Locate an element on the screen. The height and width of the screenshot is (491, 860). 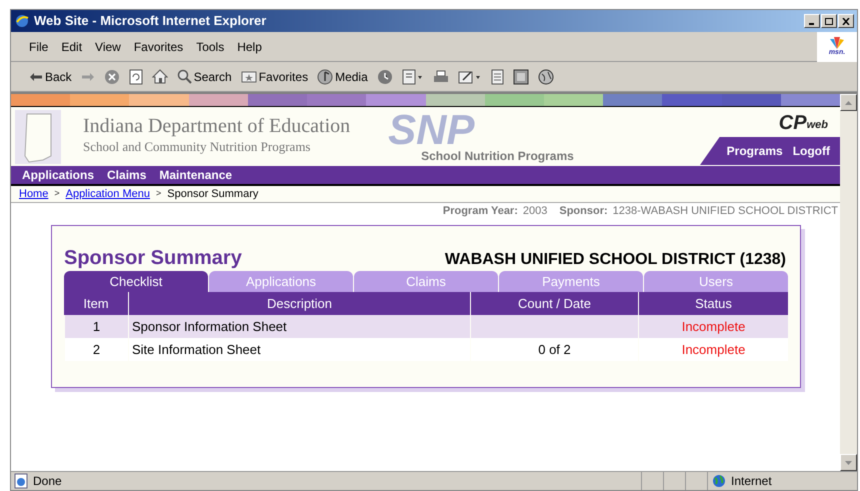
nav-link: Claims is located at coordinates (126, 175).